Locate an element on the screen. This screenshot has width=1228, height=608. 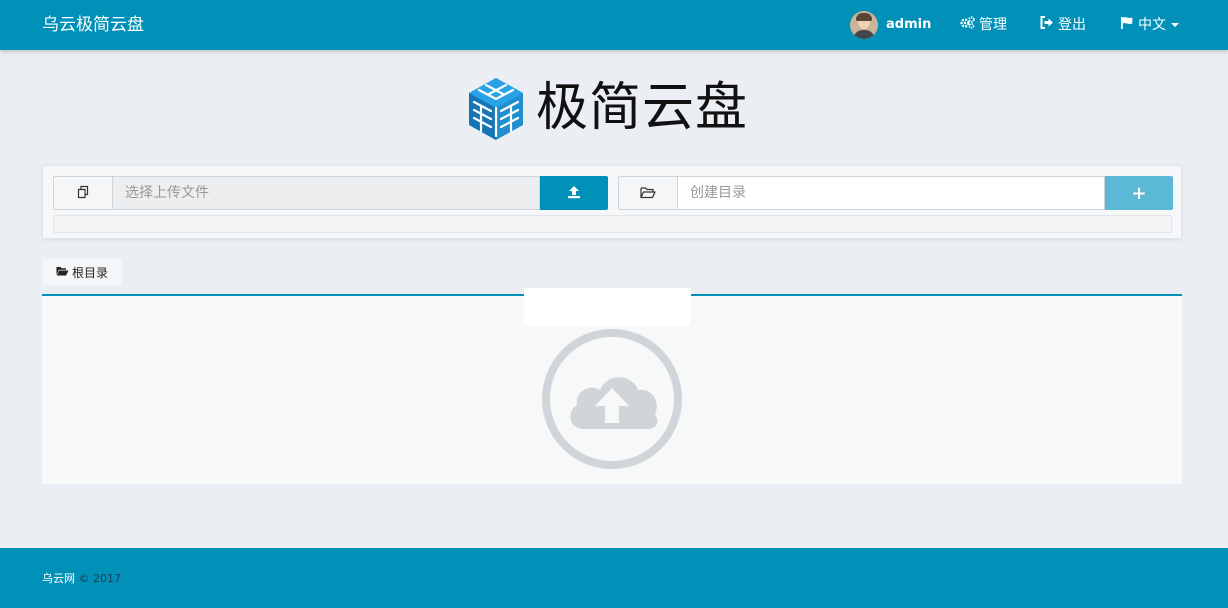
sign-out-icon is located at coordinates (1047, 25).